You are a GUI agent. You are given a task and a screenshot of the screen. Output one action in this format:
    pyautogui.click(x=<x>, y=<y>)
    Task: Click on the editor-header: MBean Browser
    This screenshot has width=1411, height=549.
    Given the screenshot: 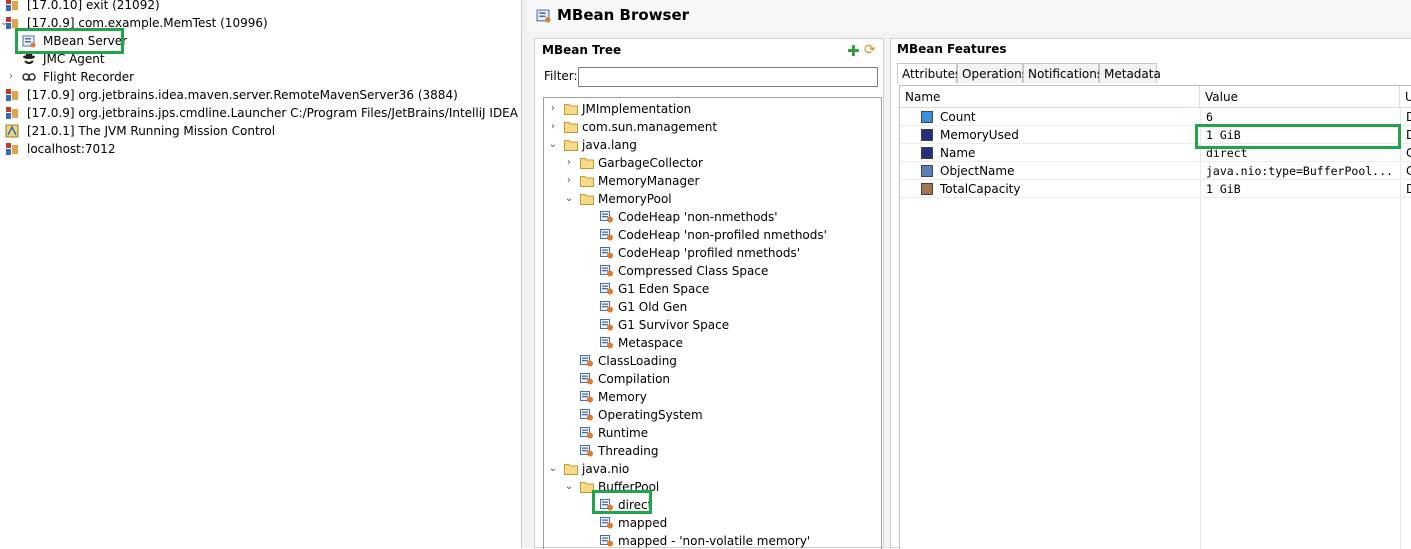 What is the action you would take?
    pyautogui.click(x=969, y=16)
    